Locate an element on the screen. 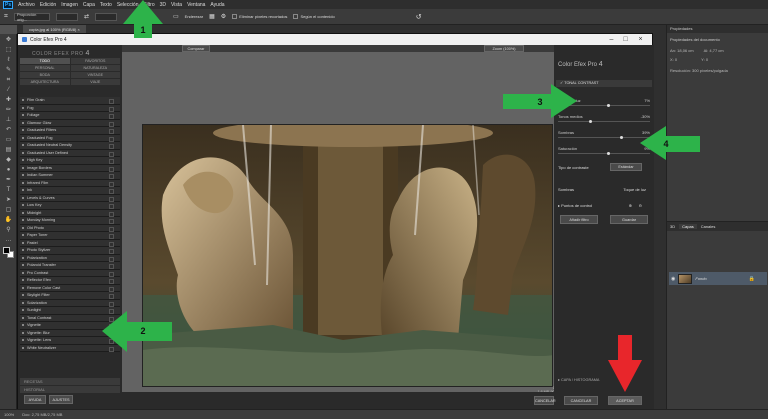  annotation-arrow-3: 3 is located at coordinates (540, 101).